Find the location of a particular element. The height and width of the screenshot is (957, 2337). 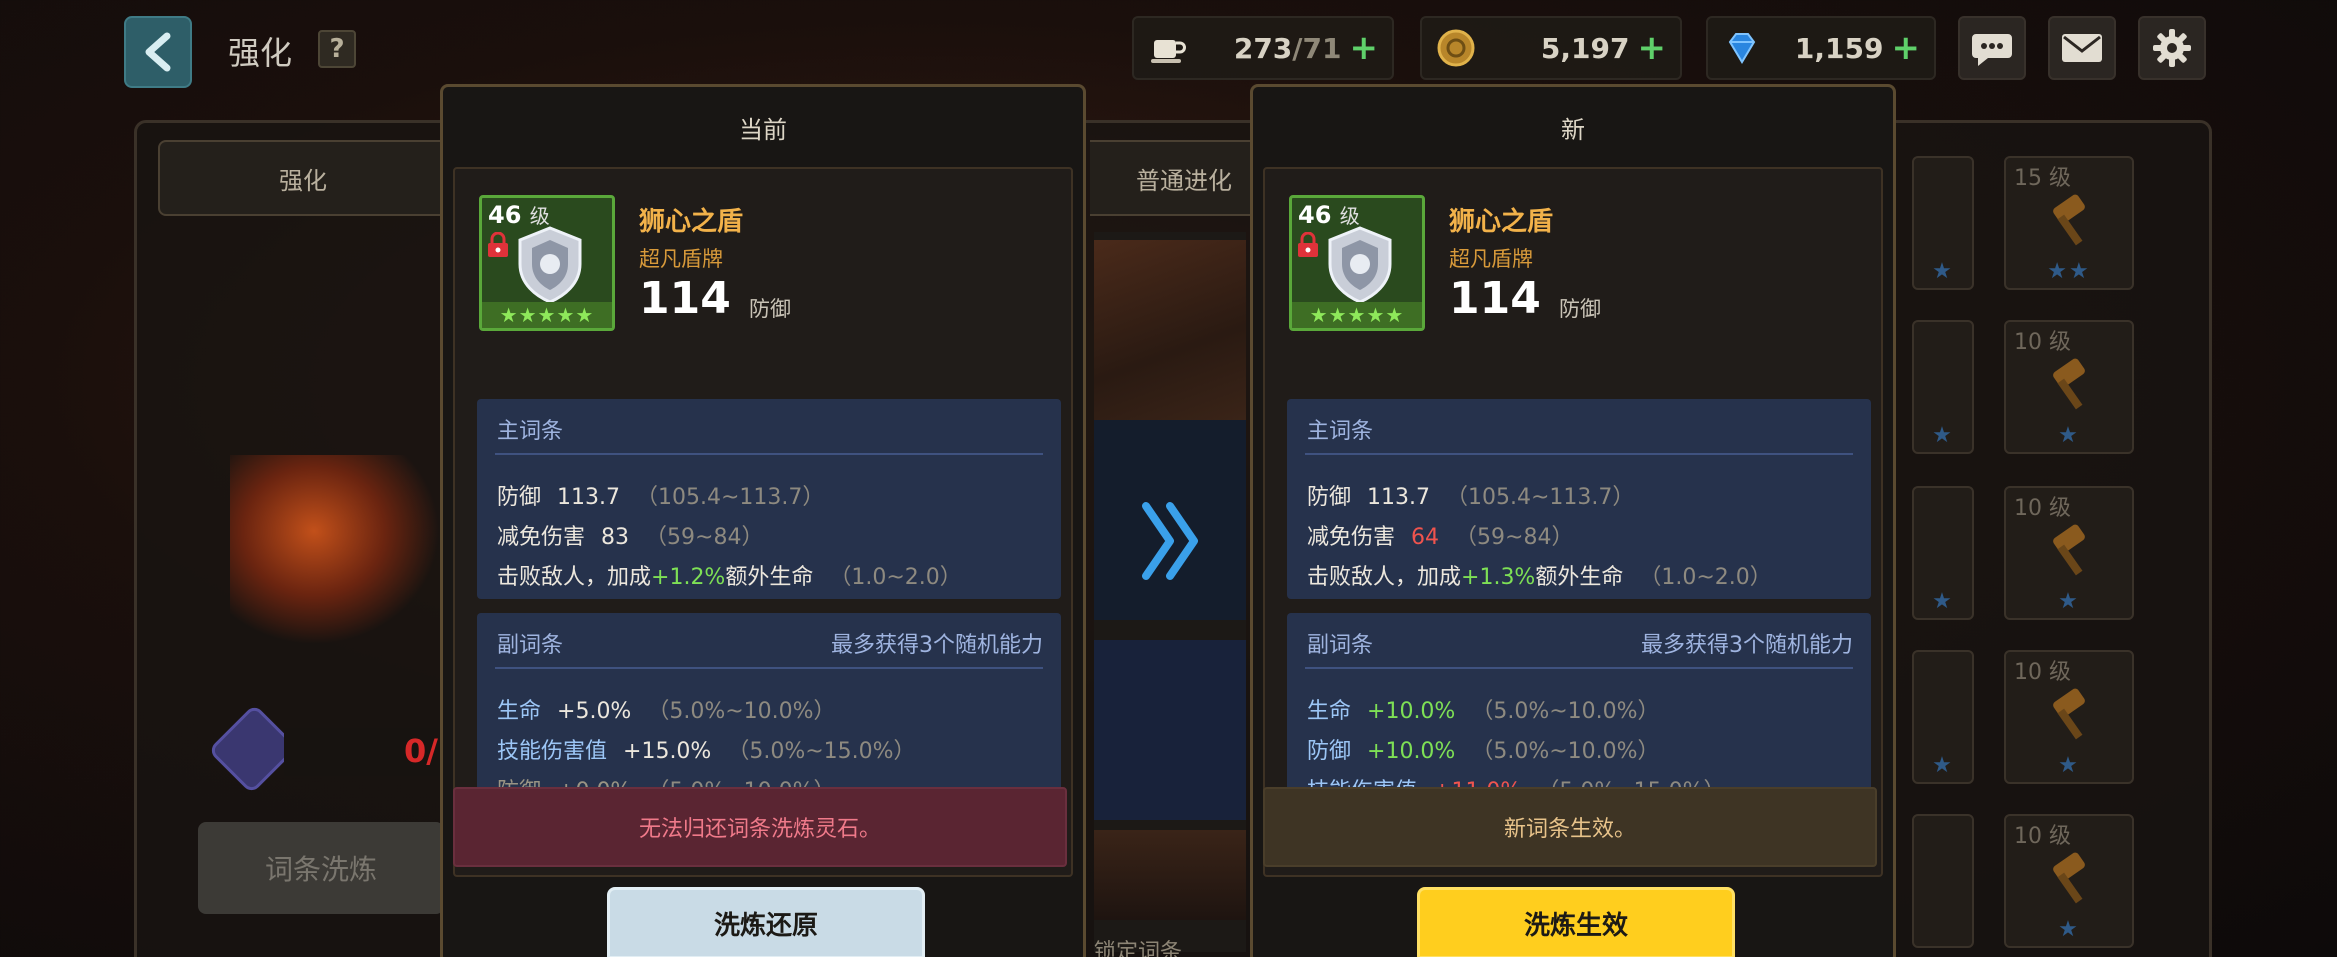

card-header: 新 is located at coordinates (1573, 129).